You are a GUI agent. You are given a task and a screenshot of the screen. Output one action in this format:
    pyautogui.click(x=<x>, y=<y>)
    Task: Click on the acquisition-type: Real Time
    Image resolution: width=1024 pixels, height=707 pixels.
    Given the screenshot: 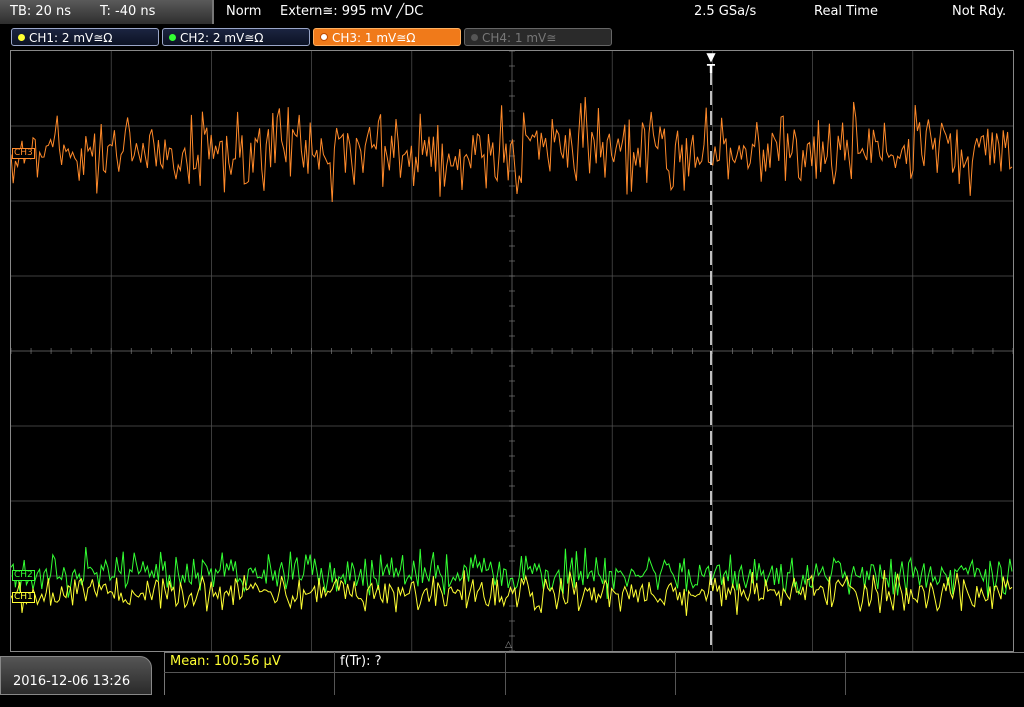 What is the action you would take?
    pyautogui.click(x=846, y=11)
    